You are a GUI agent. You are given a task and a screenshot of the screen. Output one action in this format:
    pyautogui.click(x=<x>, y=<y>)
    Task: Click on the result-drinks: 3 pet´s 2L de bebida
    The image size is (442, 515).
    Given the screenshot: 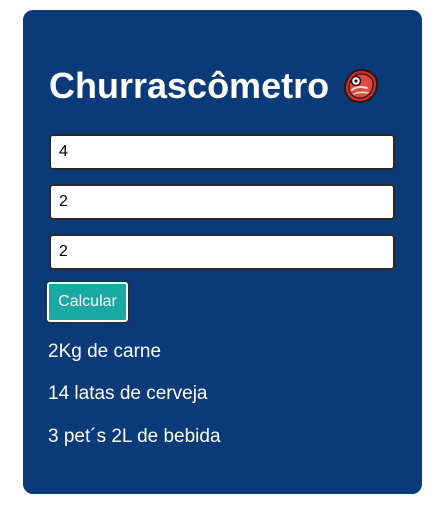 What is the action you would take?
    pyautogui.click(x=134, y=436)
    